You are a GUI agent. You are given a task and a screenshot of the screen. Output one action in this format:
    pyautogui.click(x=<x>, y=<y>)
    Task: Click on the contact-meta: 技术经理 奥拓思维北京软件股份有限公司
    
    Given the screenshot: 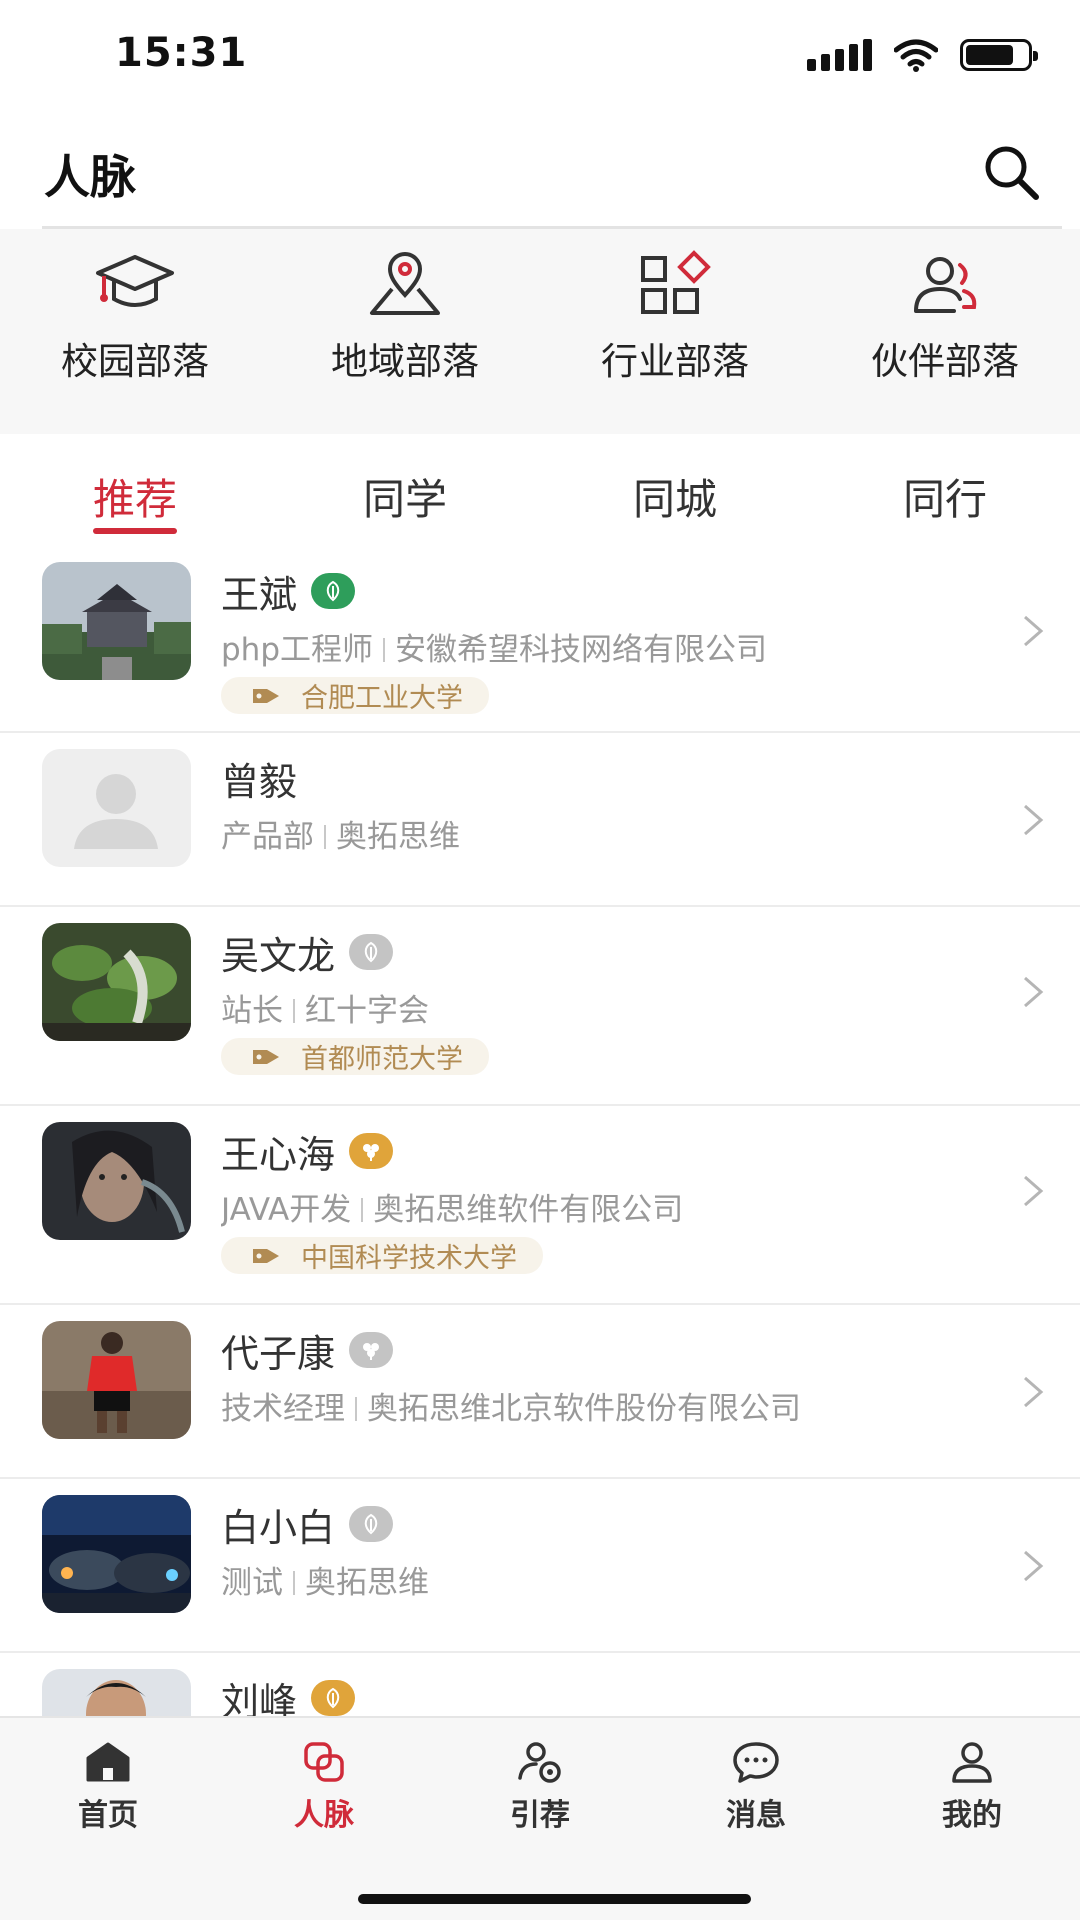 What is the action you would take?
    pyautogui.click(x=630, y=1405)
    